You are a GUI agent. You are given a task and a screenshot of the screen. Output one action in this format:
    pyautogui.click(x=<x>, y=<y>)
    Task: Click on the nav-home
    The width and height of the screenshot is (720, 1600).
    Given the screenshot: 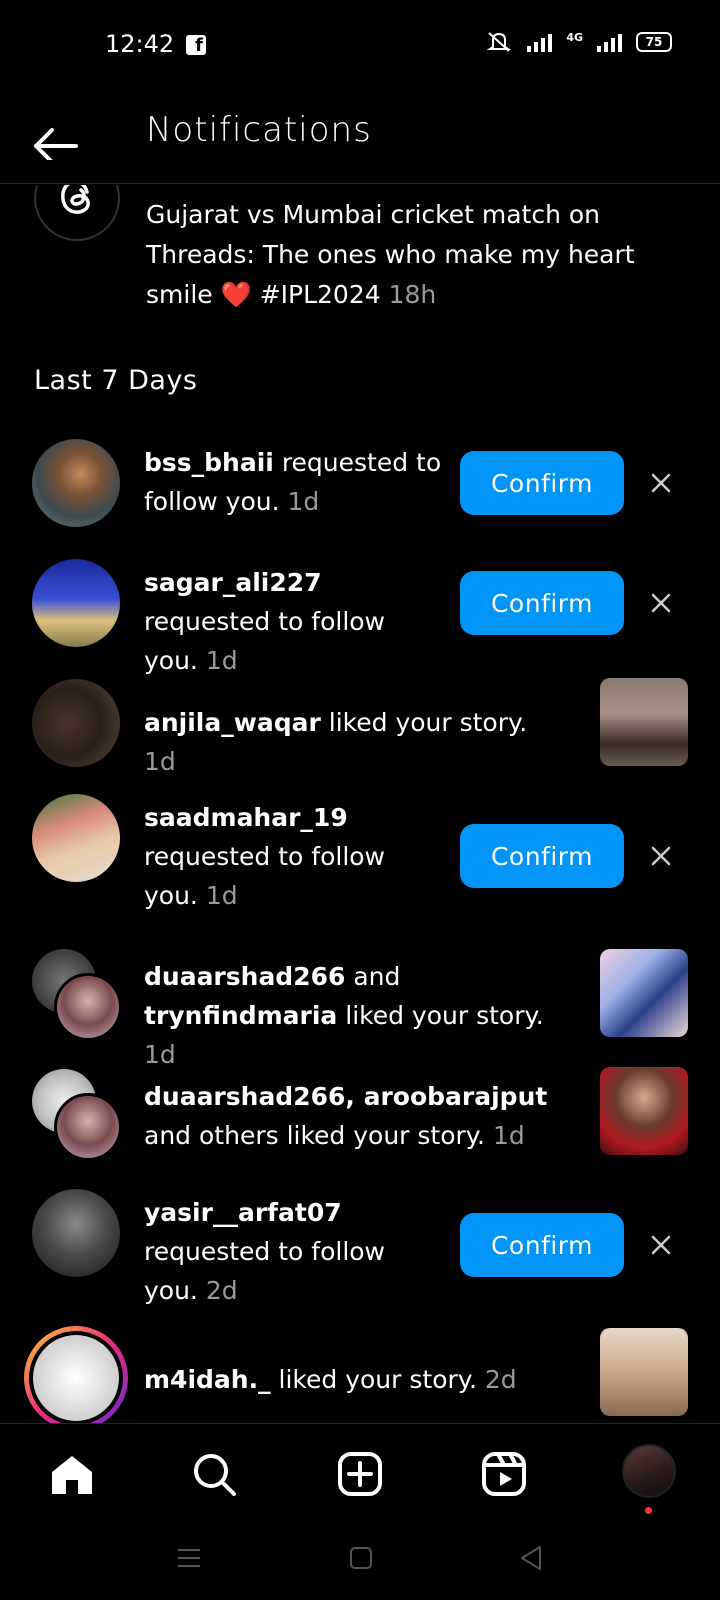 What is the action you would take?
    pyautogui.click(x=72, y=1474)
    